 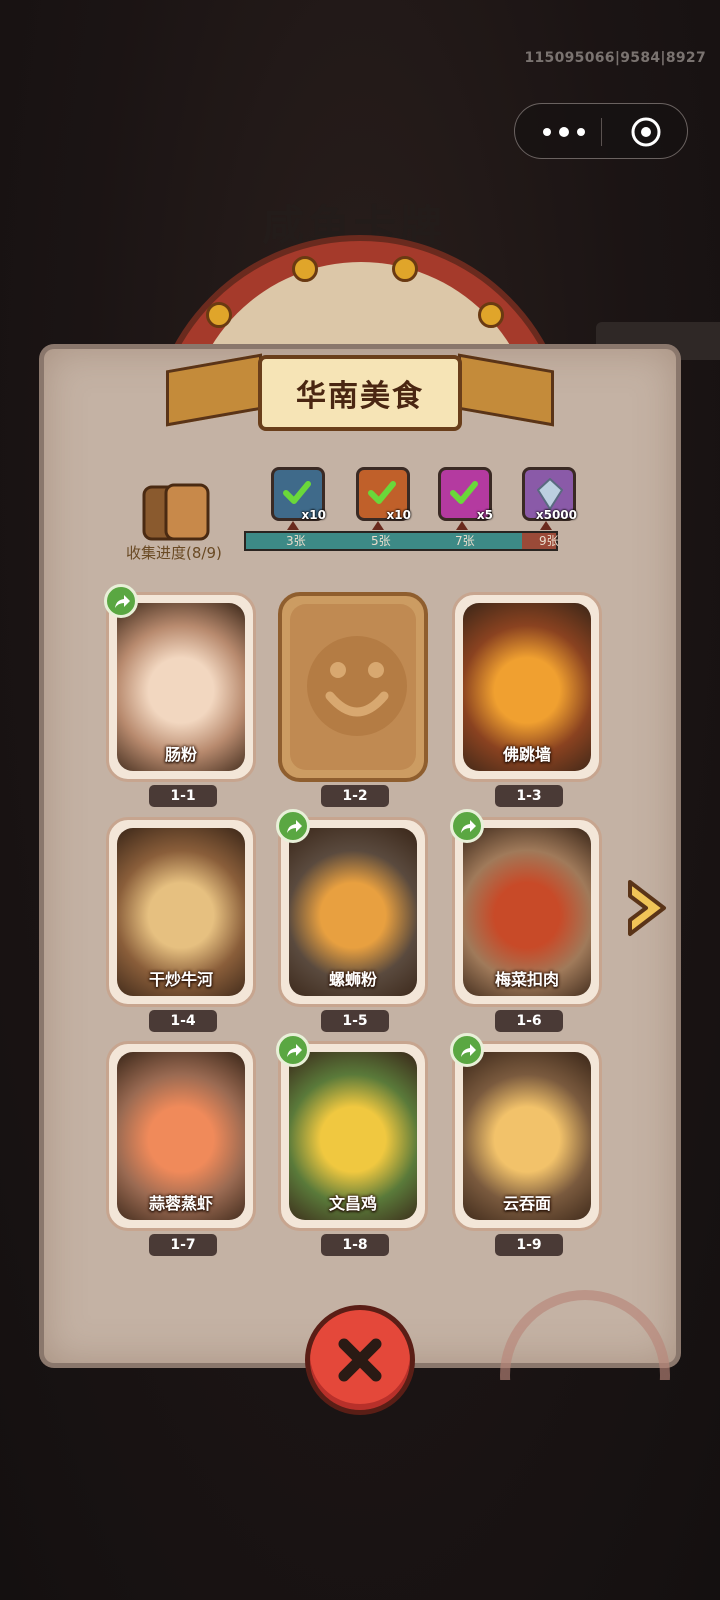 What do you see at coordinates (646, 908) in the screenshot?
I see `next-page-arrow-icon` at bounding box center [646, 908].